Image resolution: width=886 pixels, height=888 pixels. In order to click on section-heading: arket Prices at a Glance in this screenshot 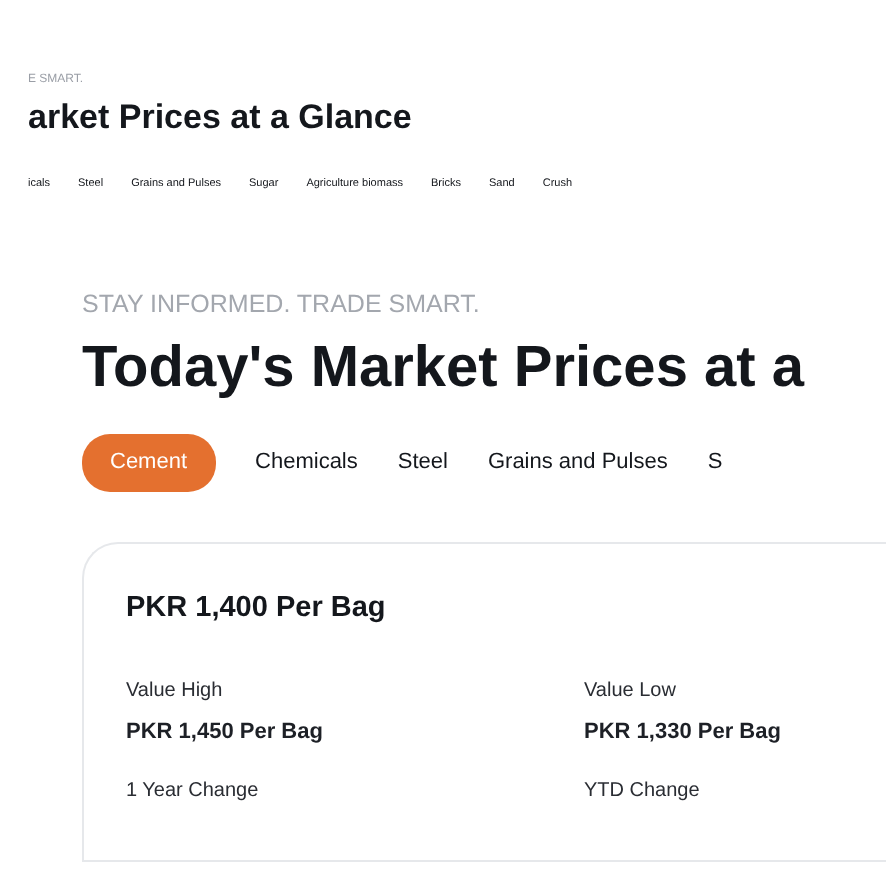, I will do `click(220, 117)`.